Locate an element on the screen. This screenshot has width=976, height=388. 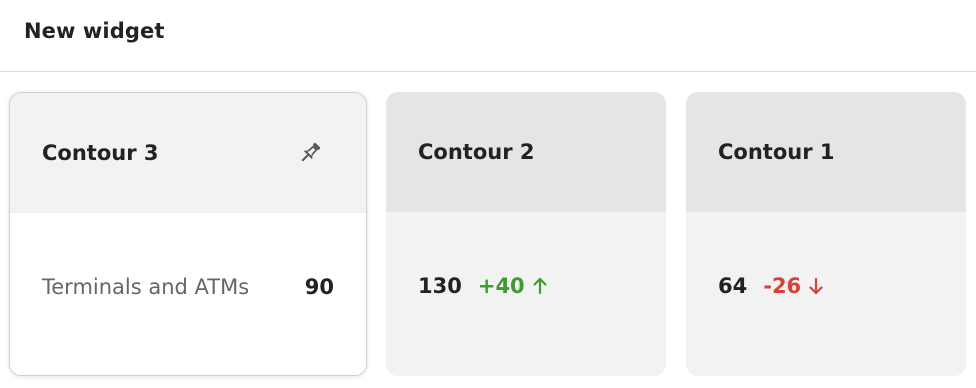
pin-icon is located at coordinates (310, 153).